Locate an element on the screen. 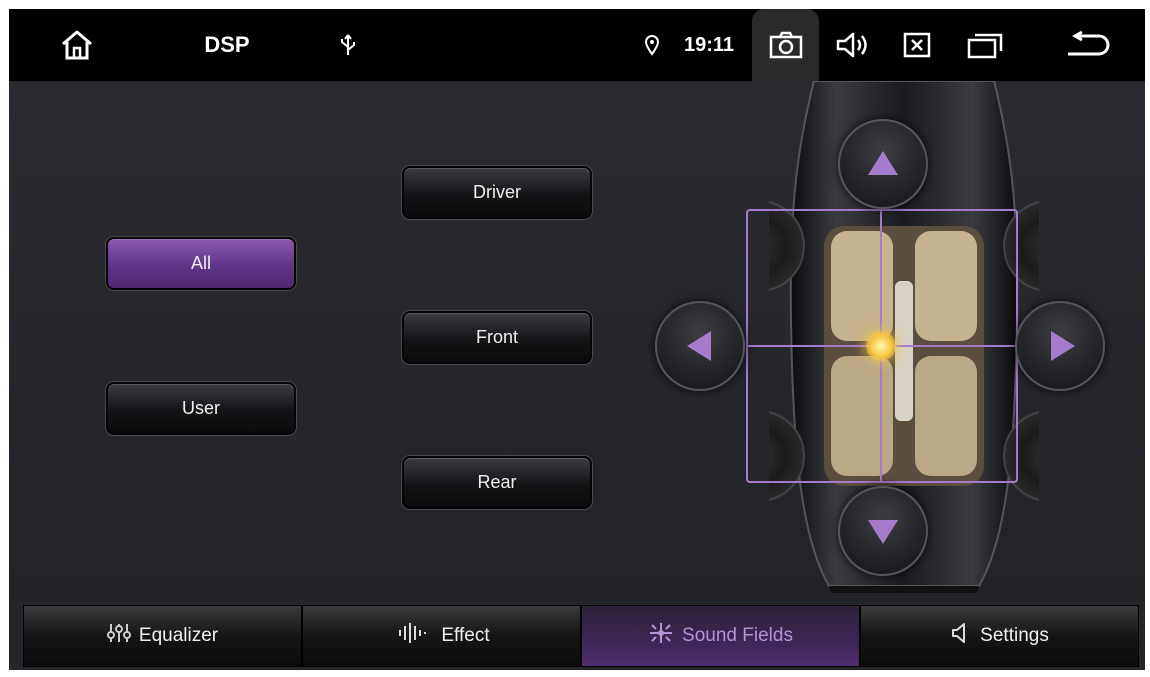 The width and height of the screenshot is (1150, 677). all-button: All is located at coordinates (201, 263).